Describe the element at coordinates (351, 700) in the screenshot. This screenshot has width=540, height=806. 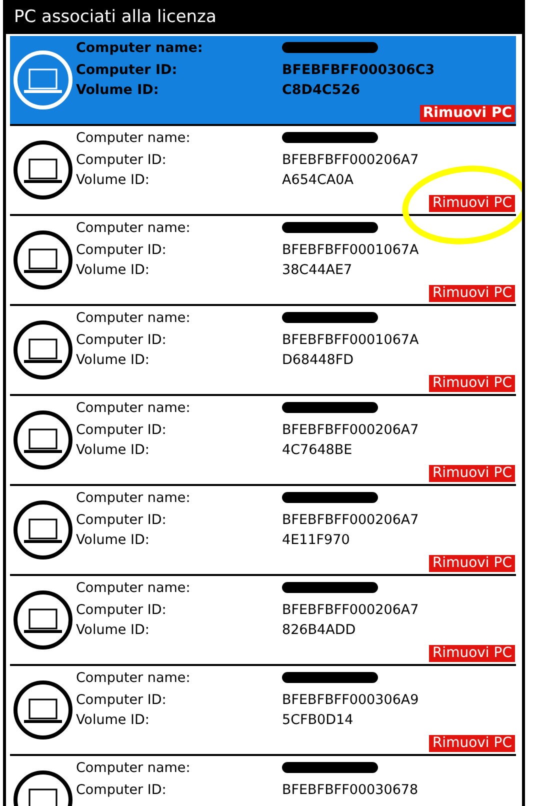
I see `computer-id-value: BFEBFBFF000306A9` at that location.